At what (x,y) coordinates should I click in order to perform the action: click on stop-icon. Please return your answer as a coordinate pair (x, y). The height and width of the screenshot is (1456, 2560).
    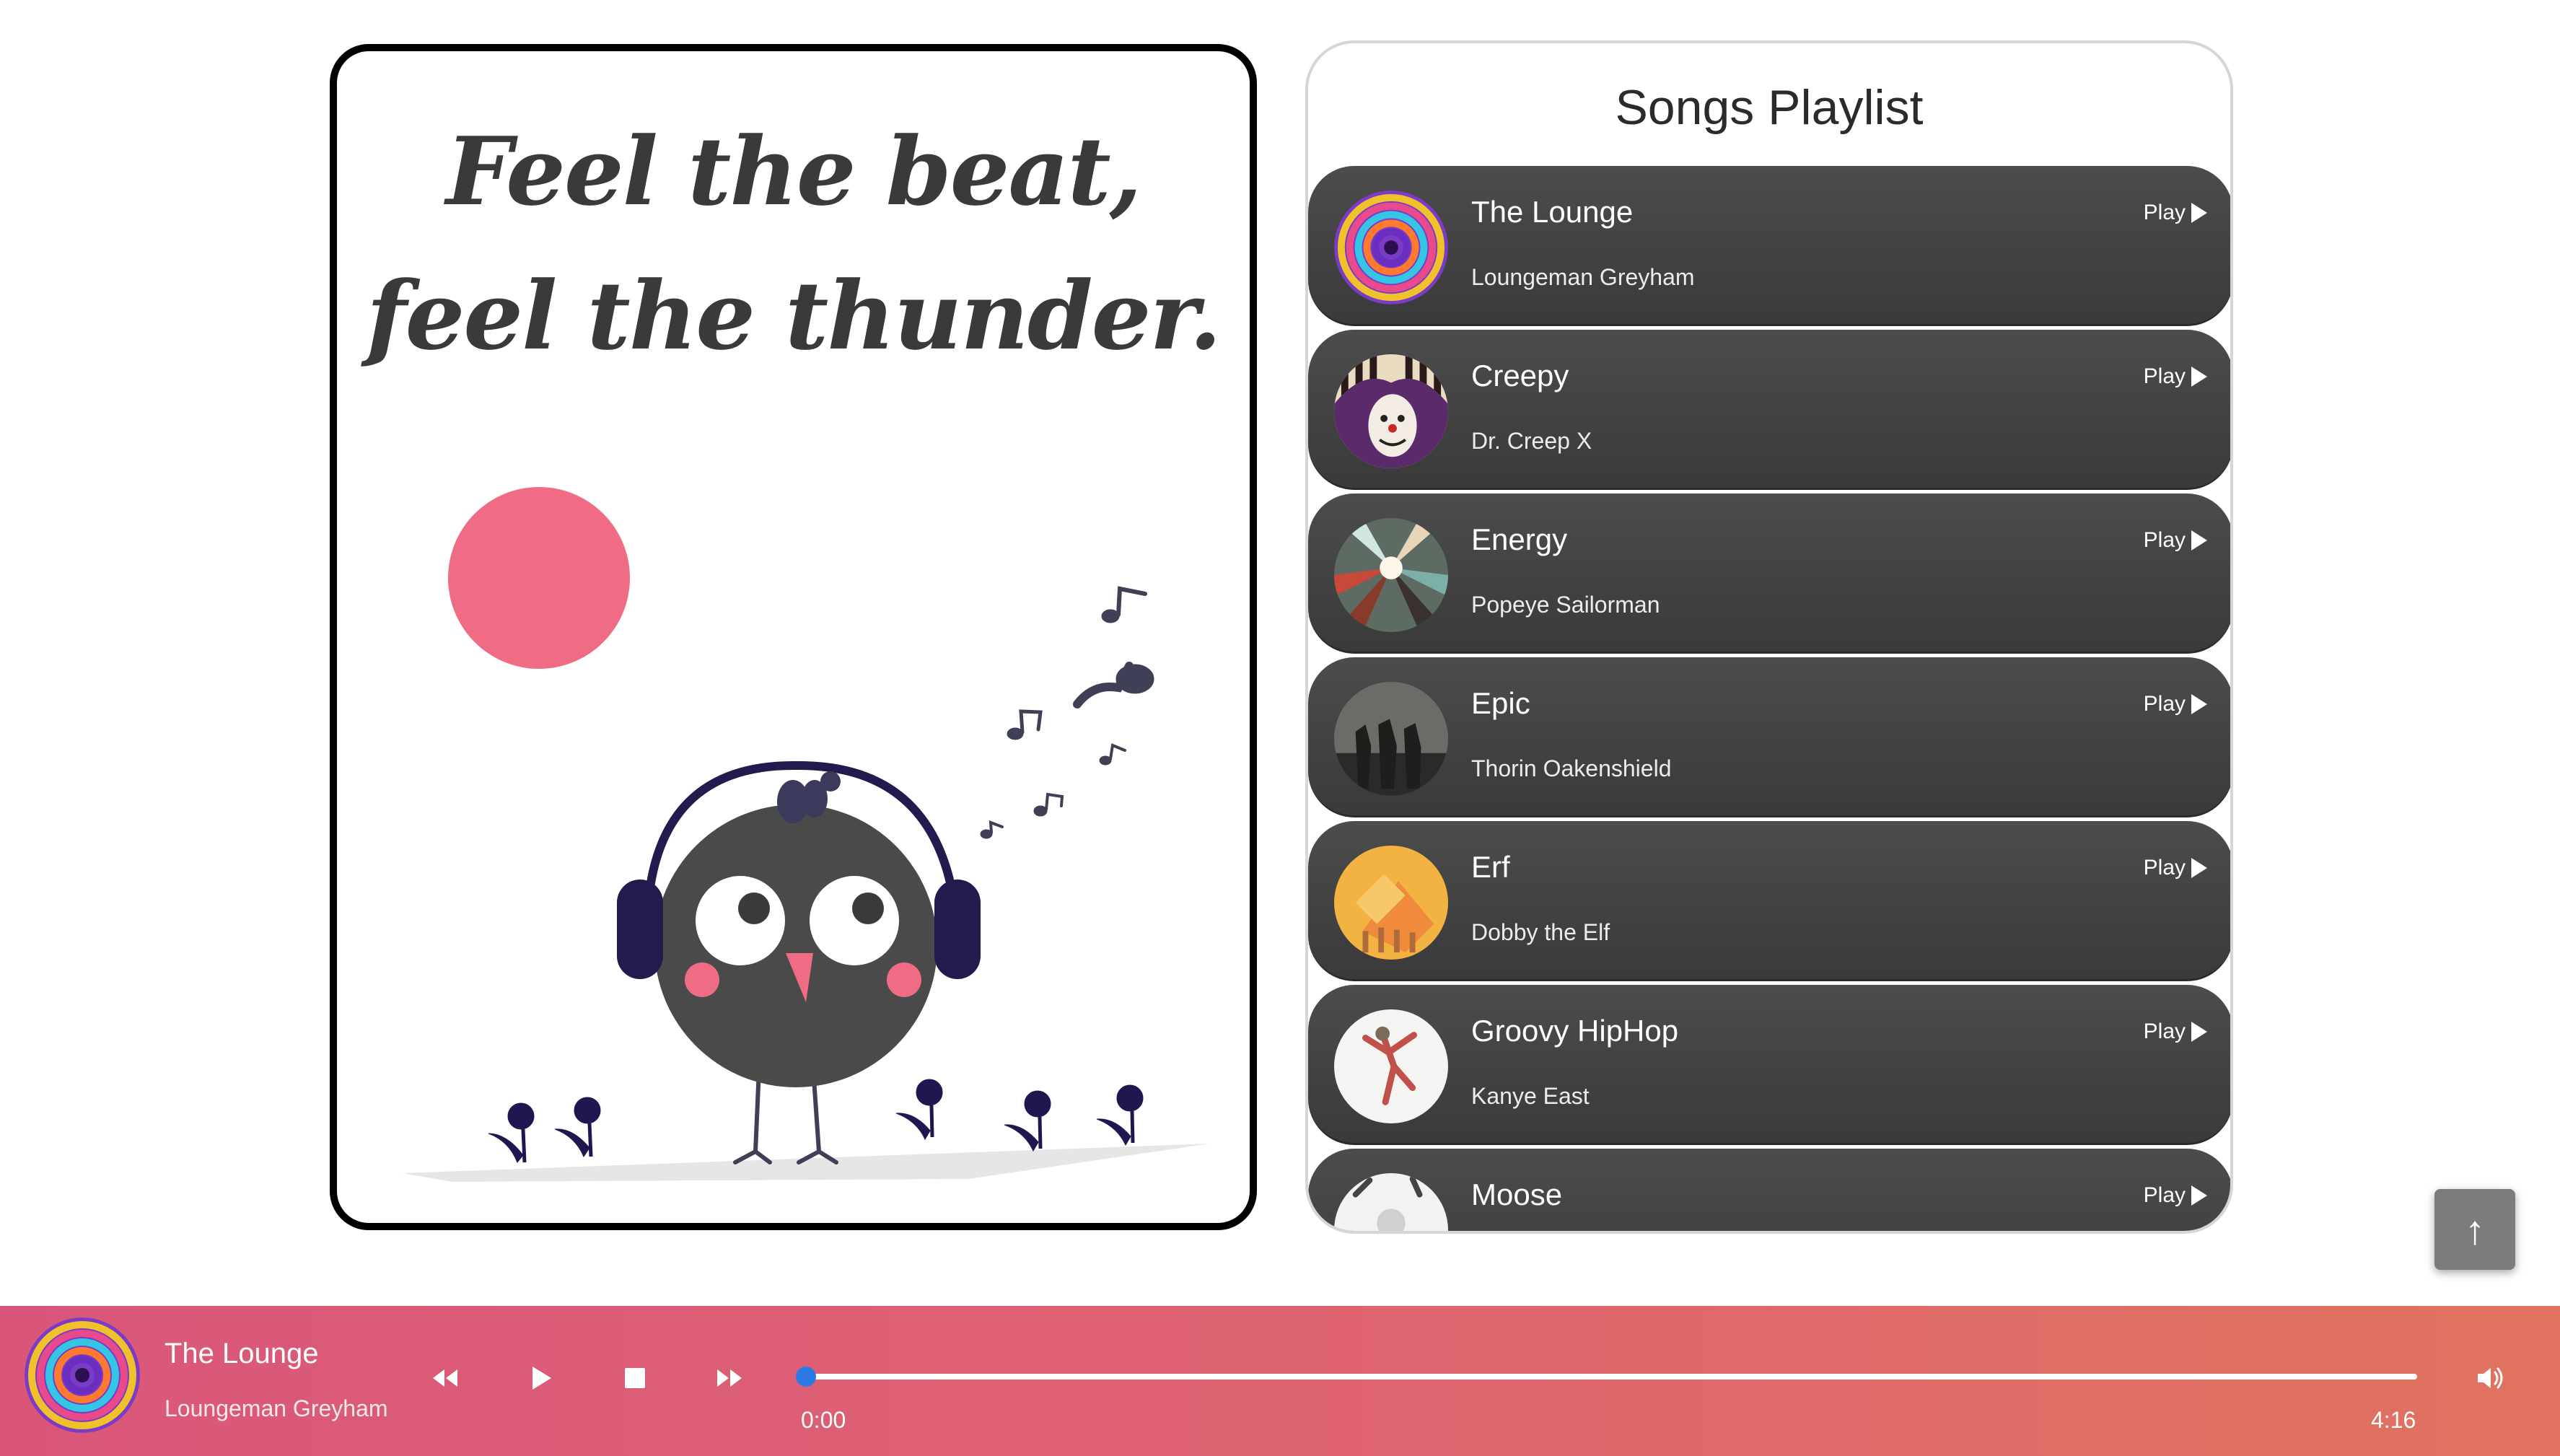
    Looking at the image, I should click on (635, 1378).